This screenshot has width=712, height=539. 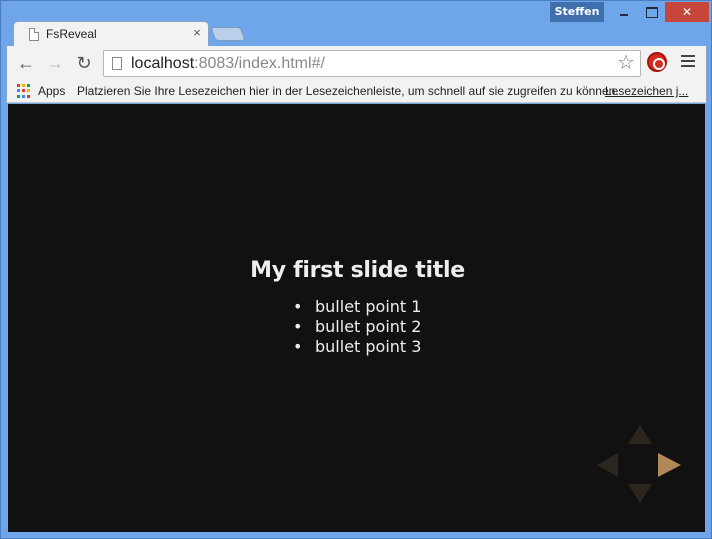 I want to click on apps-grid-icon, so click(x=24, y=91).